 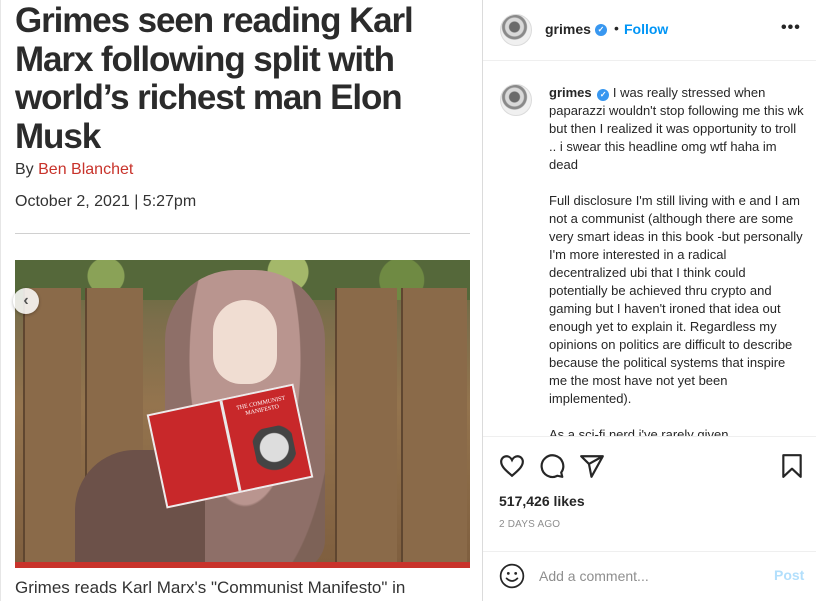 What do you see at coordinates (26, 301) in the screenshot?
I see `chevron-left-icon: ‹` at bounding box center [26, 301].